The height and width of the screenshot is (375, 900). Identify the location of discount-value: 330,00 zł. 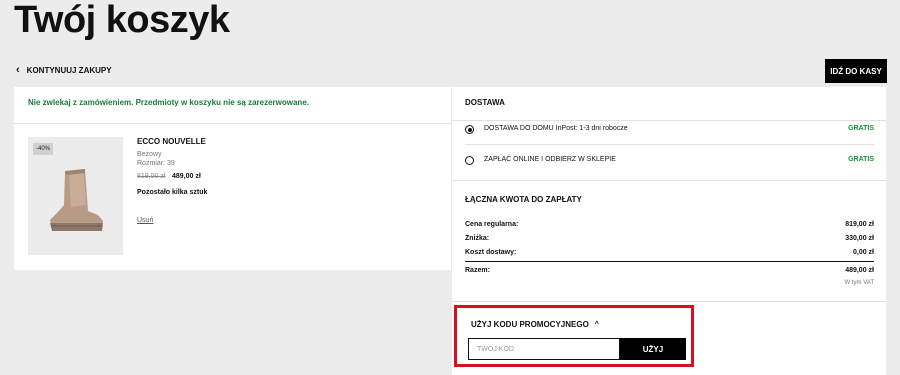
(859, 238).